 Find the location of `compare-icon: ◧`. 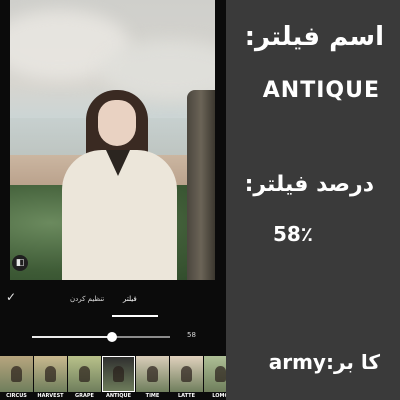

compare-icon: ◧ is located at coordinates (20, 263).